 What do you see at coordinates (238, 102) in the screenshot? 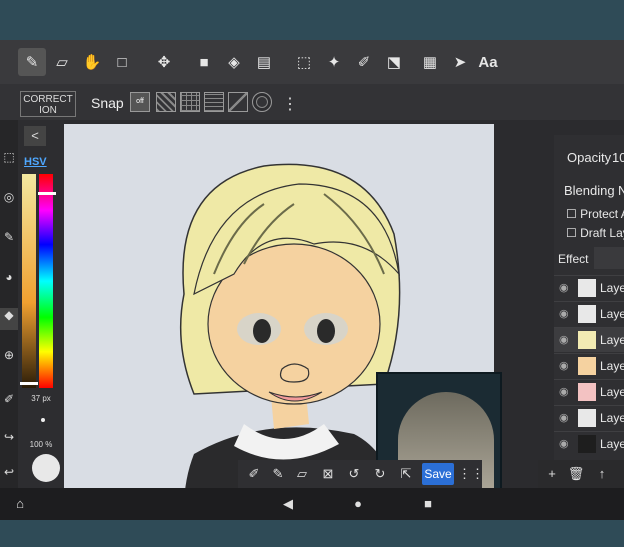
I see `snap-diagonal-icon` at bounding box center [238, 102].